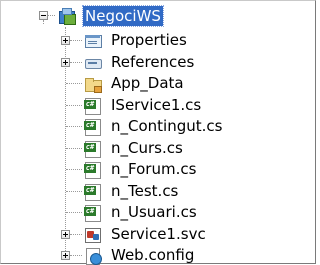  I want to click on collapse-toggle, so click(43, 15).